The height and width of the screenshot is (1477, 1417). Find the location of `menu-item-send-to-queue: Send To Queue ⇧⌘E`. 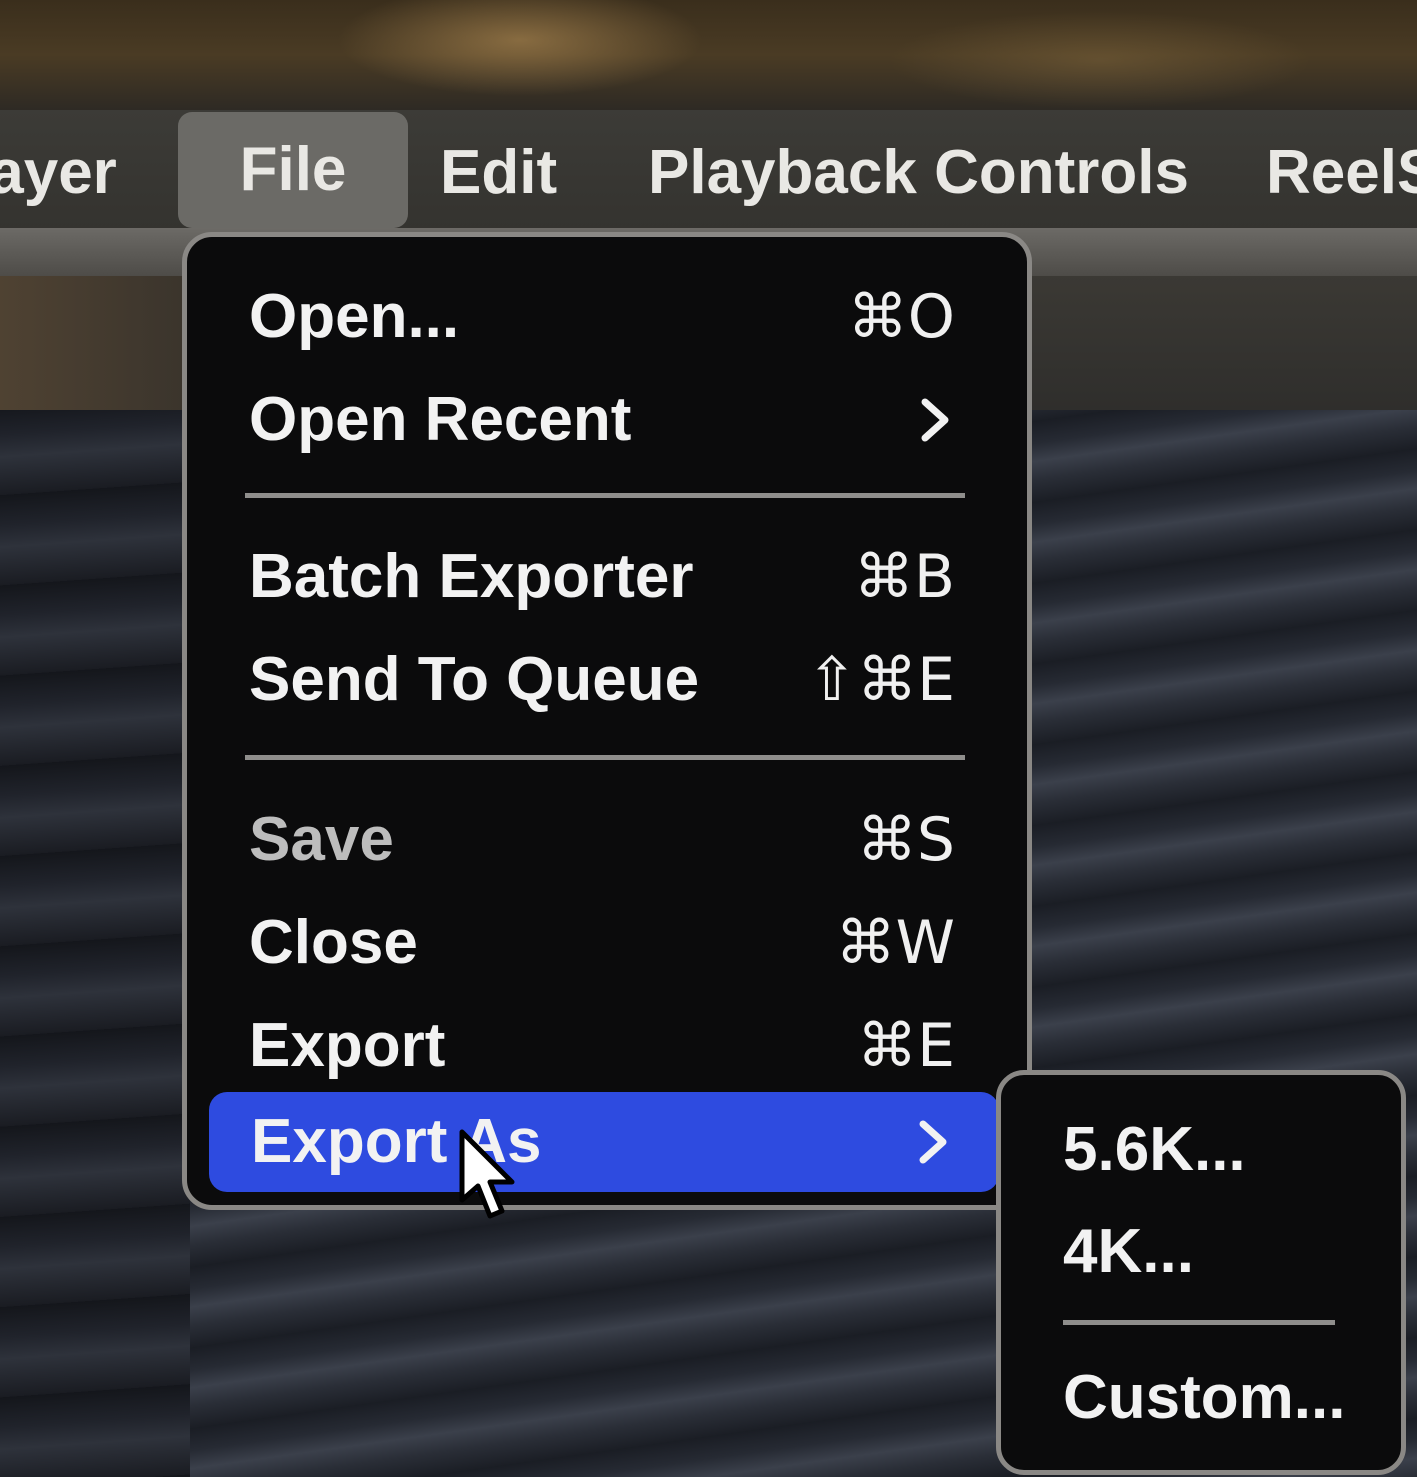

menu-item-send-to-queue: Send To Queue ⇧⌘E is located at coordinates (607, 680).